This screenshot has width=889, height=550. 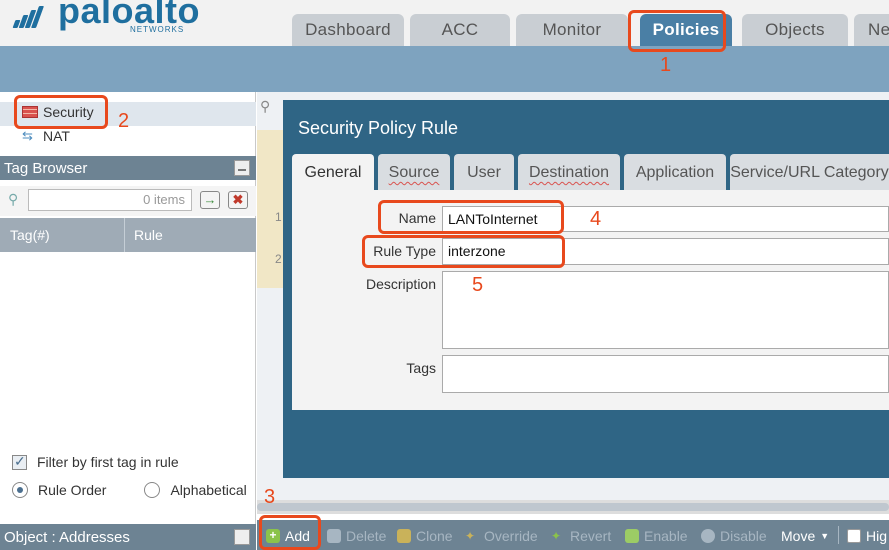 I want to click on alphabetical-label: Alphabetical, so click(x=208, y=490).